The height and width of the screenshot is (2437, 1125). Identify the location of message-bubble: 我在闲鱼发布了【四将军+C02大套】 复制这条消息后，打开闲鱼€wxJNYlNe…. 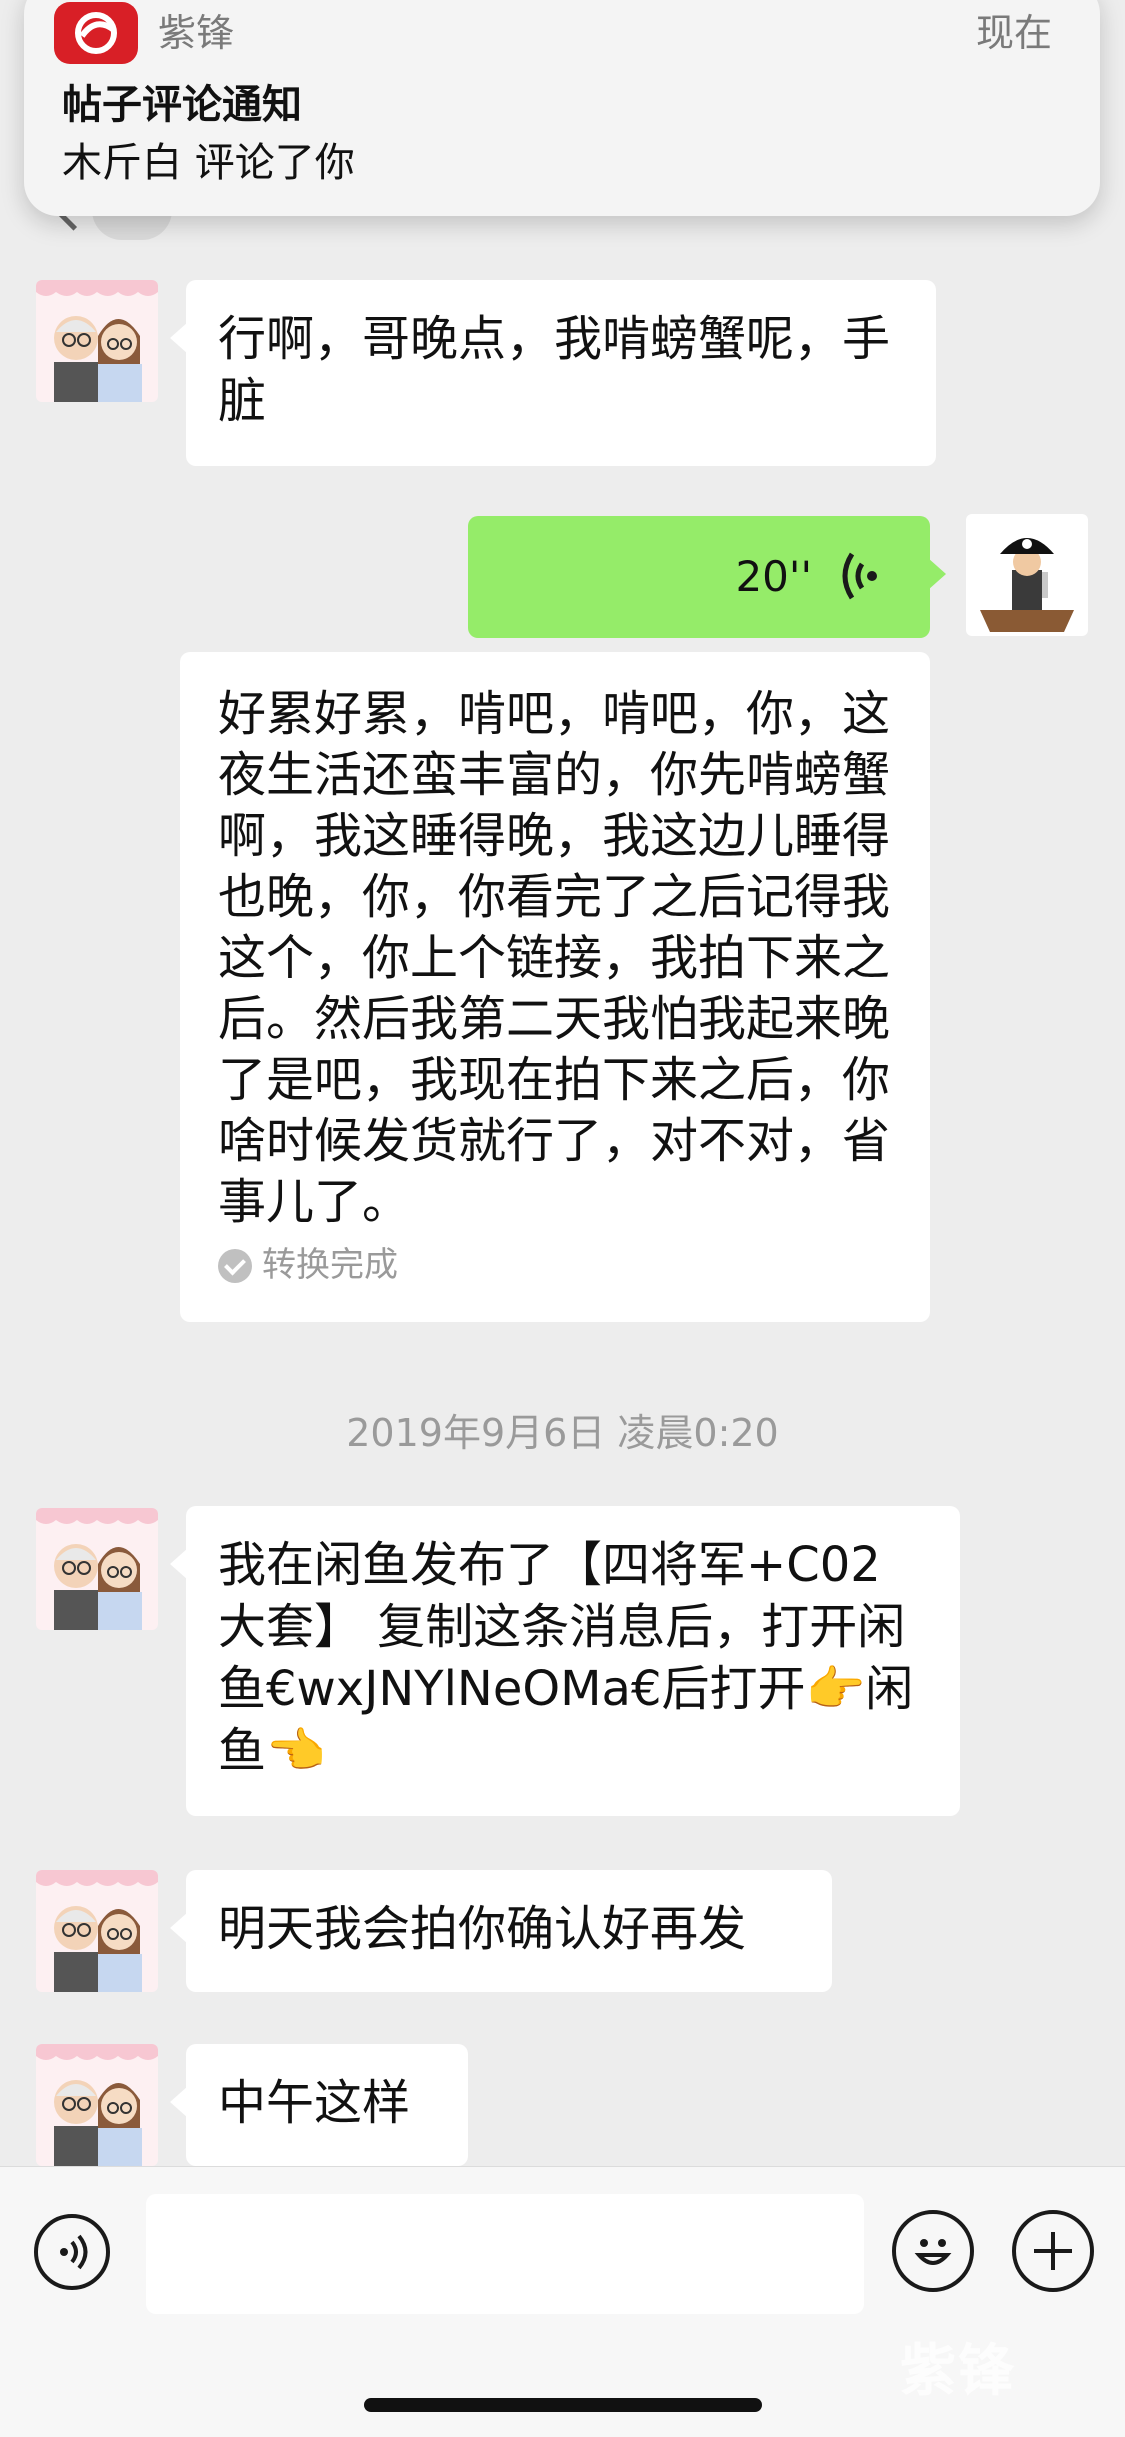
(565, 1661).